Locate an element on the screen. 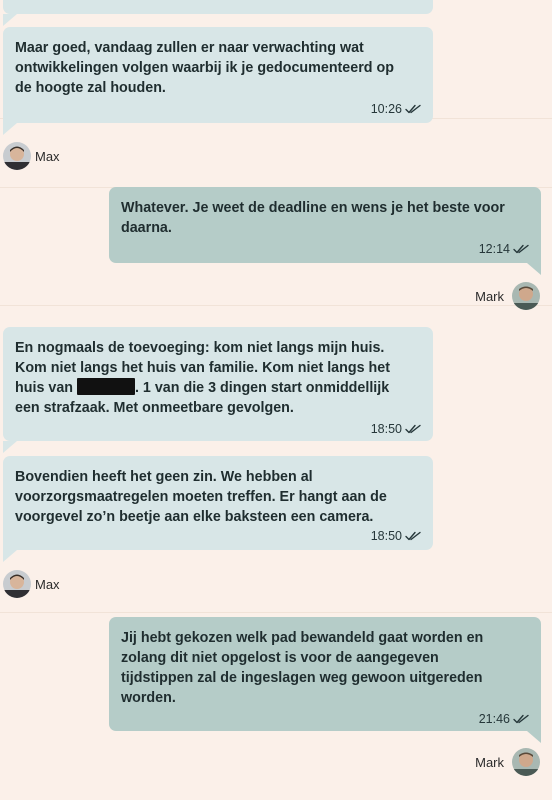 The width and height of the screenshot is (552, 800). message-time: 12:14 is located at coordinates (494, 249).